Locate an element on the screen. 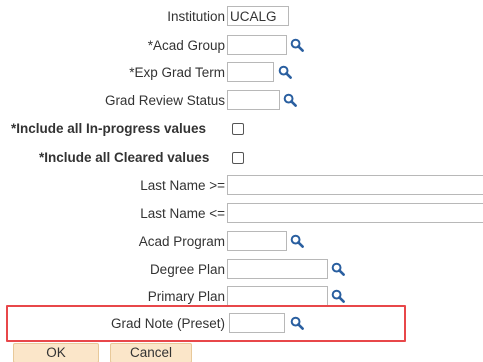 Image resolution: width=483 pixels, height=362 pixels. include-cleared-checkbox is located at coordinates (238, 158).